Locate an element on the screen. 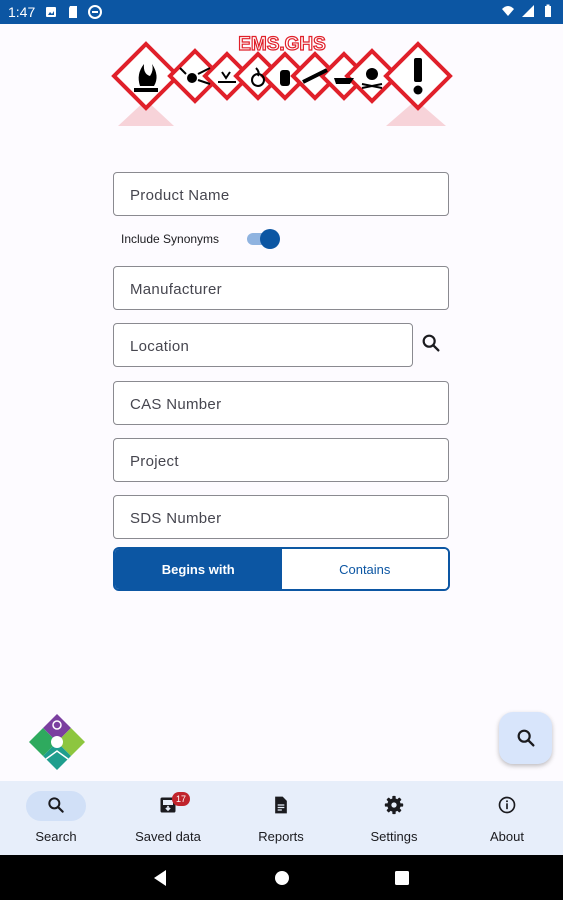  nav-search-label: Search is located at coordinates (56, 836).